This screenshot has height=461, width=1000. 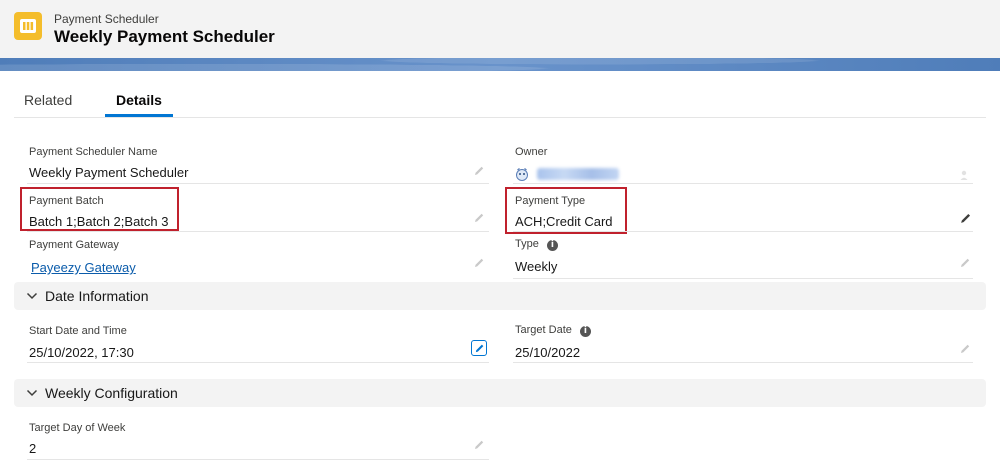 I want to click on field-owner: Owner, so click(x=744, y=165).